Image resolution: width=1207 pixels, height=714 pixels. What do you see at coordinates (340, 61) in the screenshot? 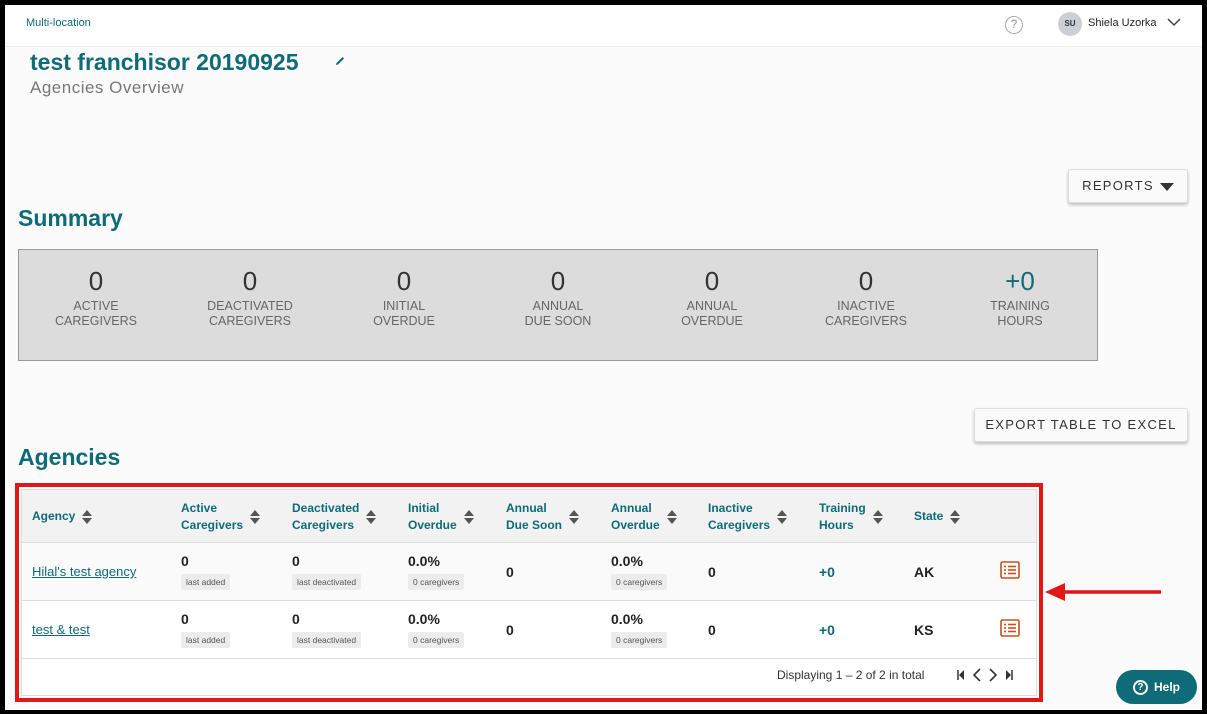
I see `pencil-icon` at bounding box center [340, 61].